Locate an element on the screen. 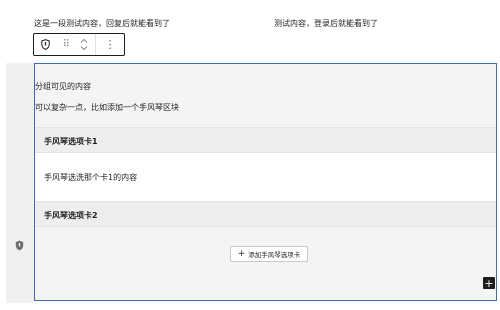 This screenshot has height=310, width=500. group-paragraph-2: 可以复杂一点，比如添加一个手风琴区块 is located at coordinates (107, 107).